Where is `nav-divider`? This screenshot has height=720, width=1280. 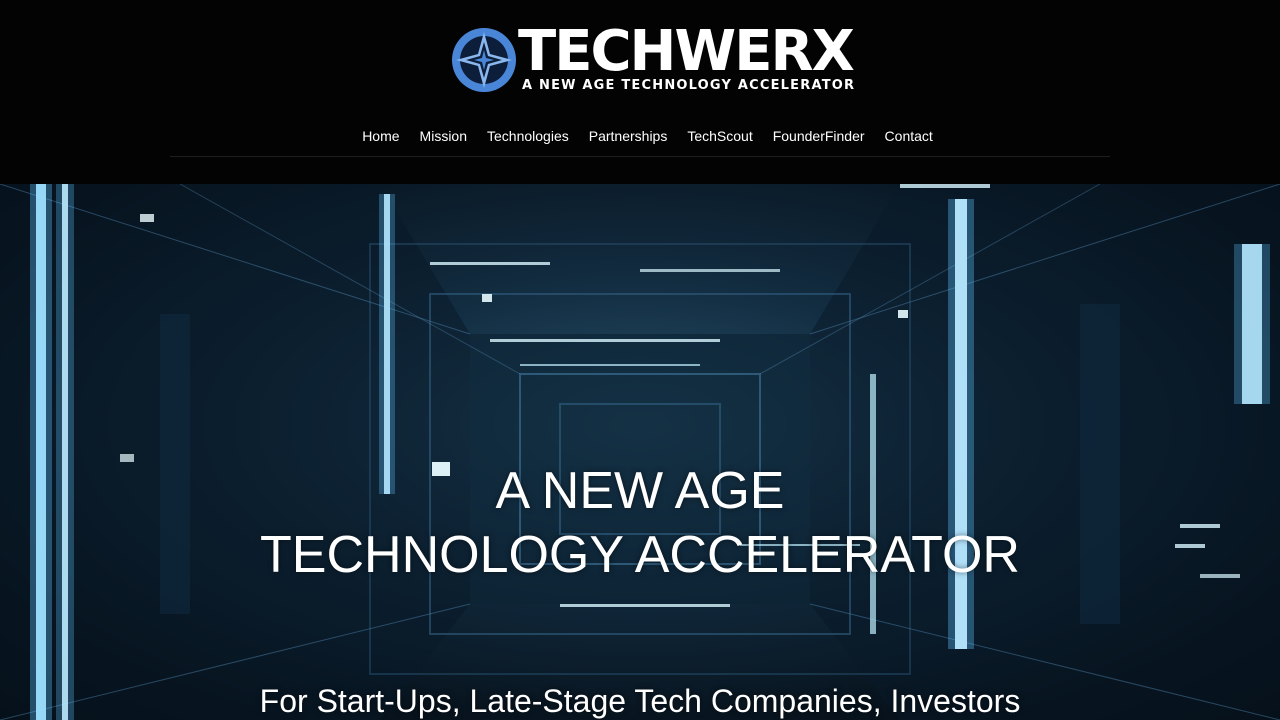 nav-divider is located at coordinates (640, 156).